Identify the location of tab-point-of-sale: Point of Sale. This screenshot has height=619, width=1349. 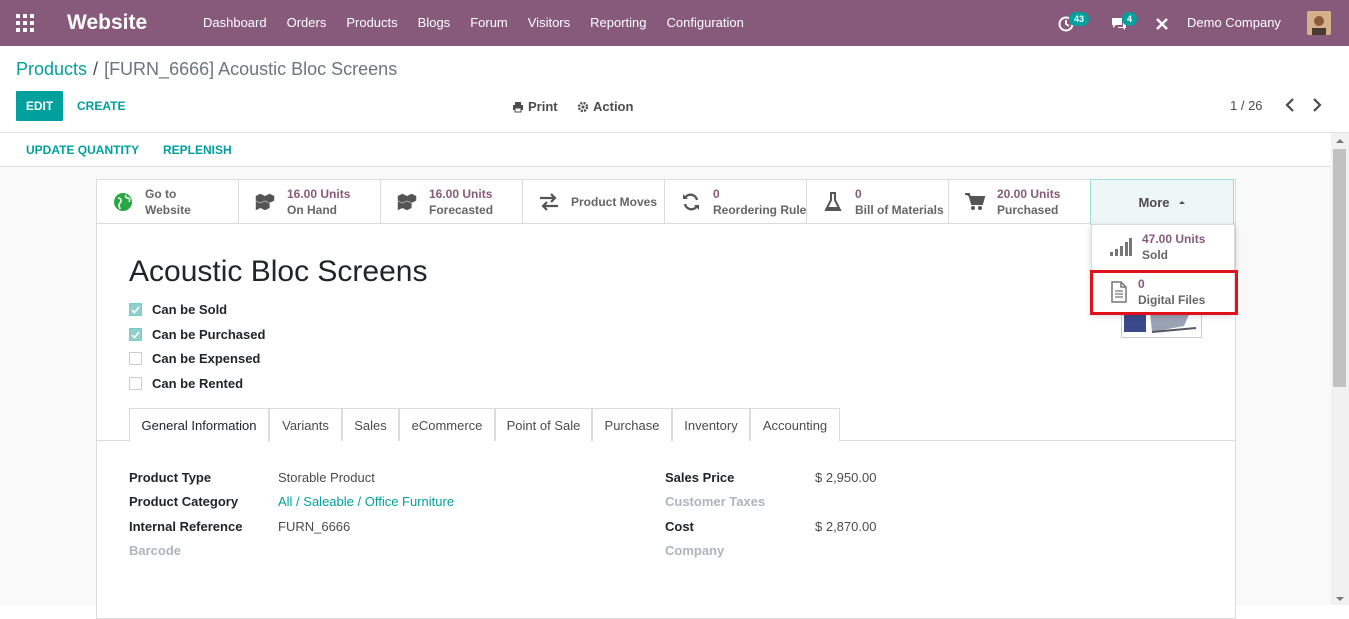
(543, 424).